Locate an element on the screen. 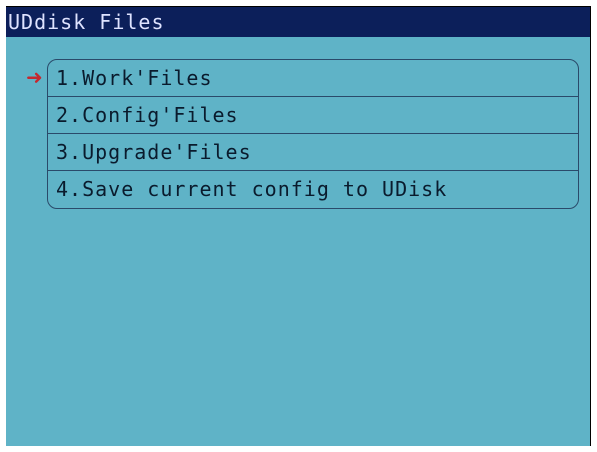  right-arrow-icon: ➜ is located at coordinates (34, 77).